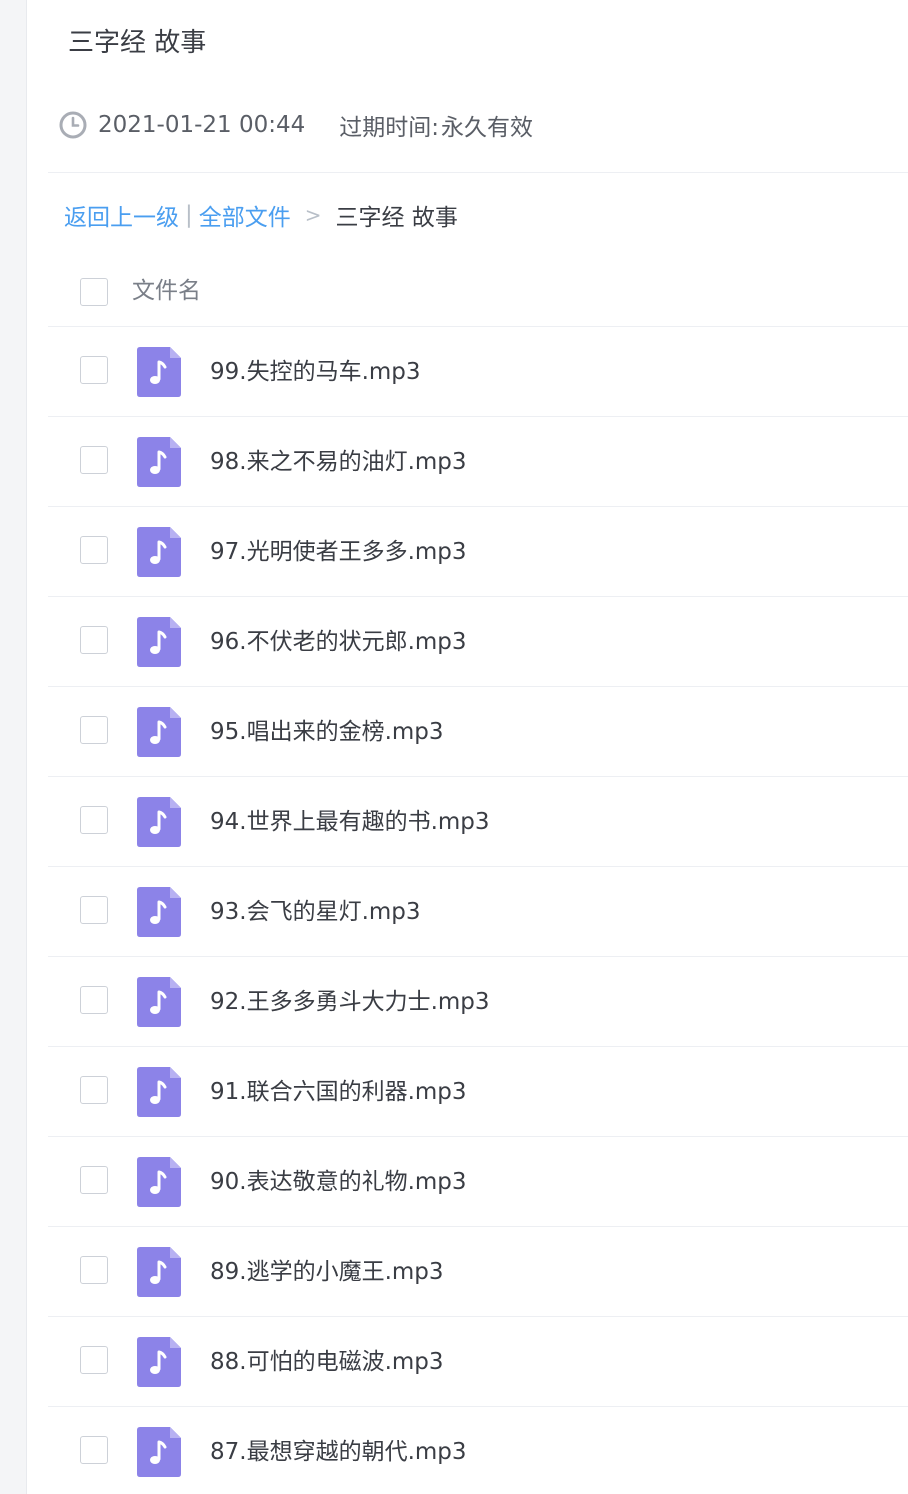 Image resolution: width=908 pixels, height=1494 pixels. Describe the element at coordinates (94, 292) in the screenshot. I see `select-all-checkbox` at that location.